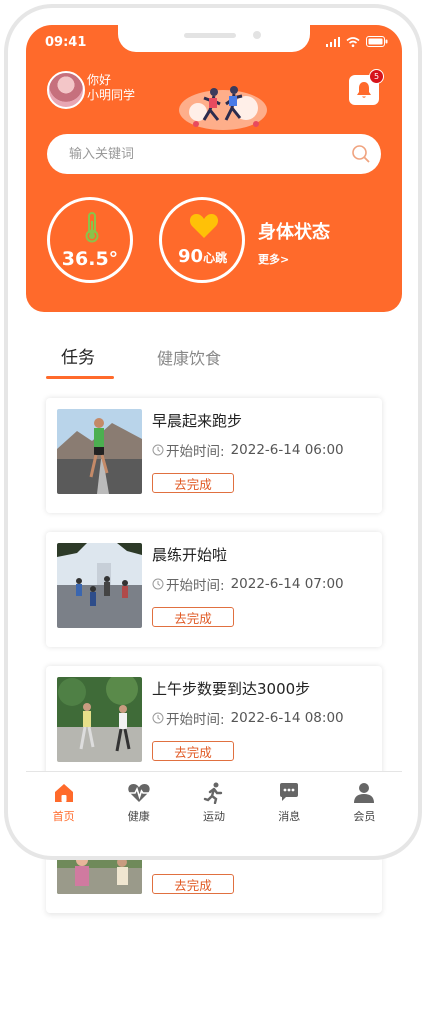 This screenshot has height=1023, width=429. Describe the element at coordinates (99, 80) in the screenshot. I see `greeting-text: 你好` at that location.